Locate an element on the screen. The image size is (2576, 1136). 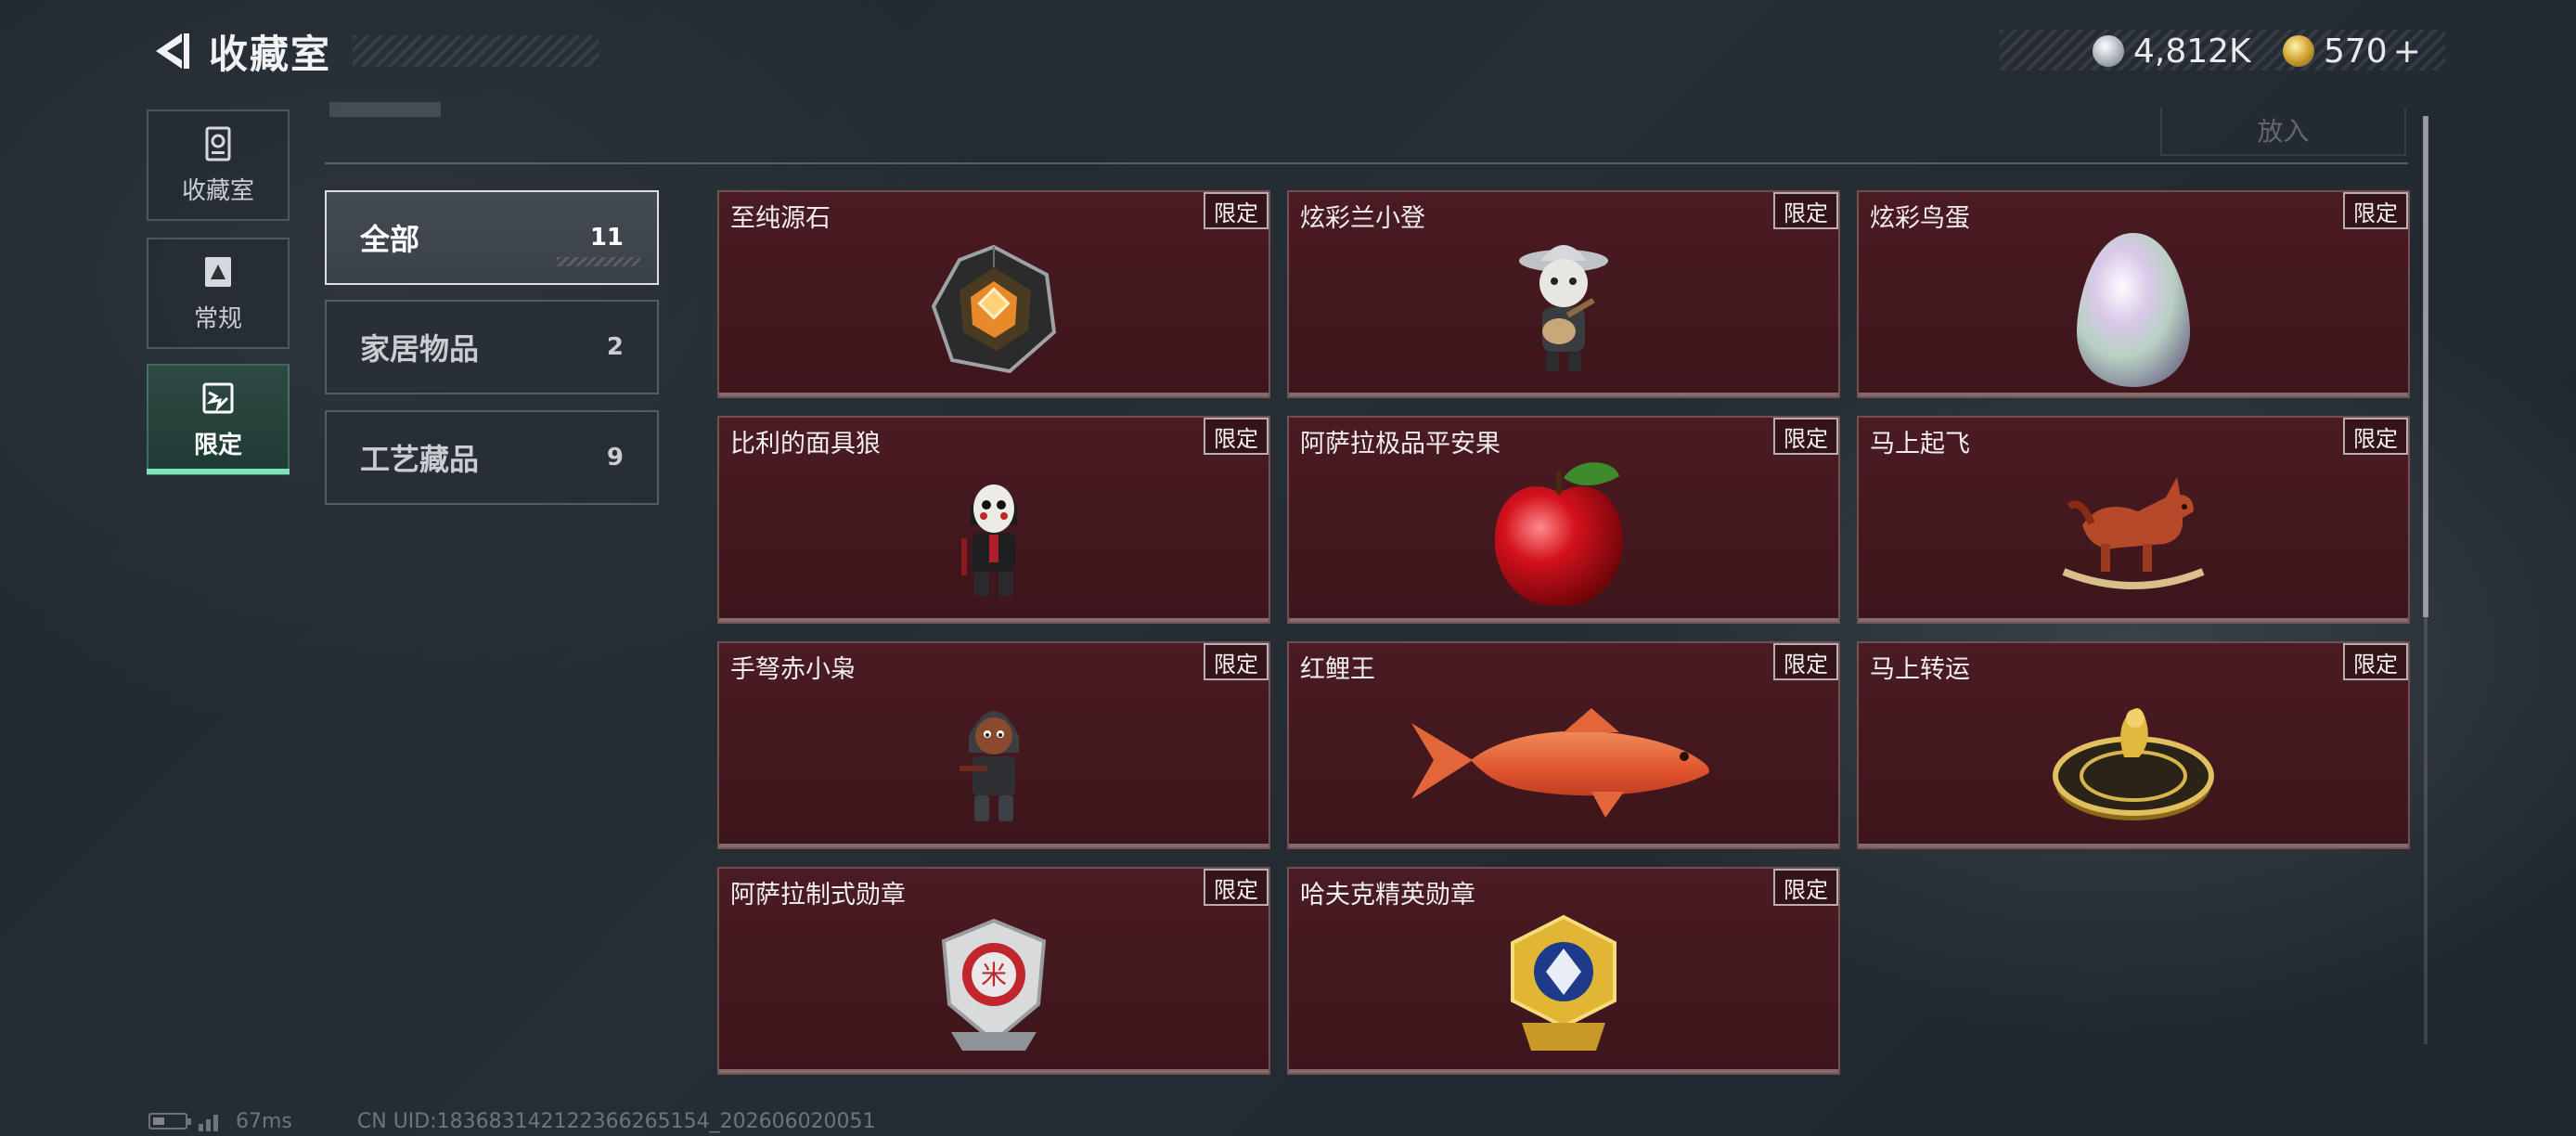
item-card: 马上起飞 限定 is located at coordinates (2133, 520).